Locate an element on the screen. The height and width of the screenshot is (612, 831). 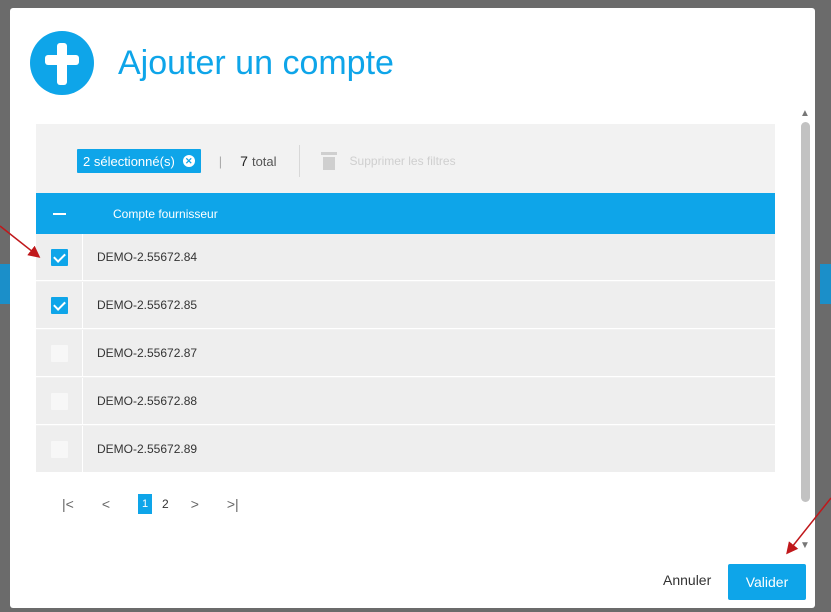
select-all-checkbox is located at coordinates (59, 213).